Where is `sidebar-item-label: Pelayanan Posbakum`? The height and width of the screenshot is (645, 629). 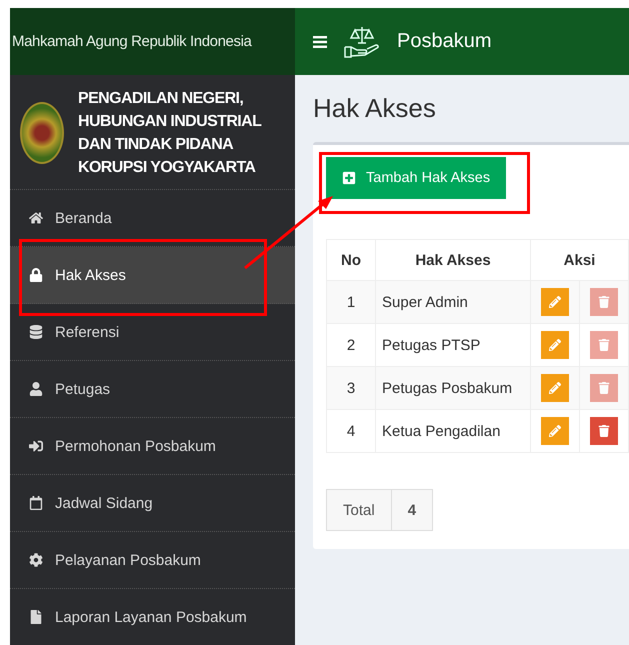
sidebar-item-label: Pelayanan Posbakum is located at coordinates (128, 560).